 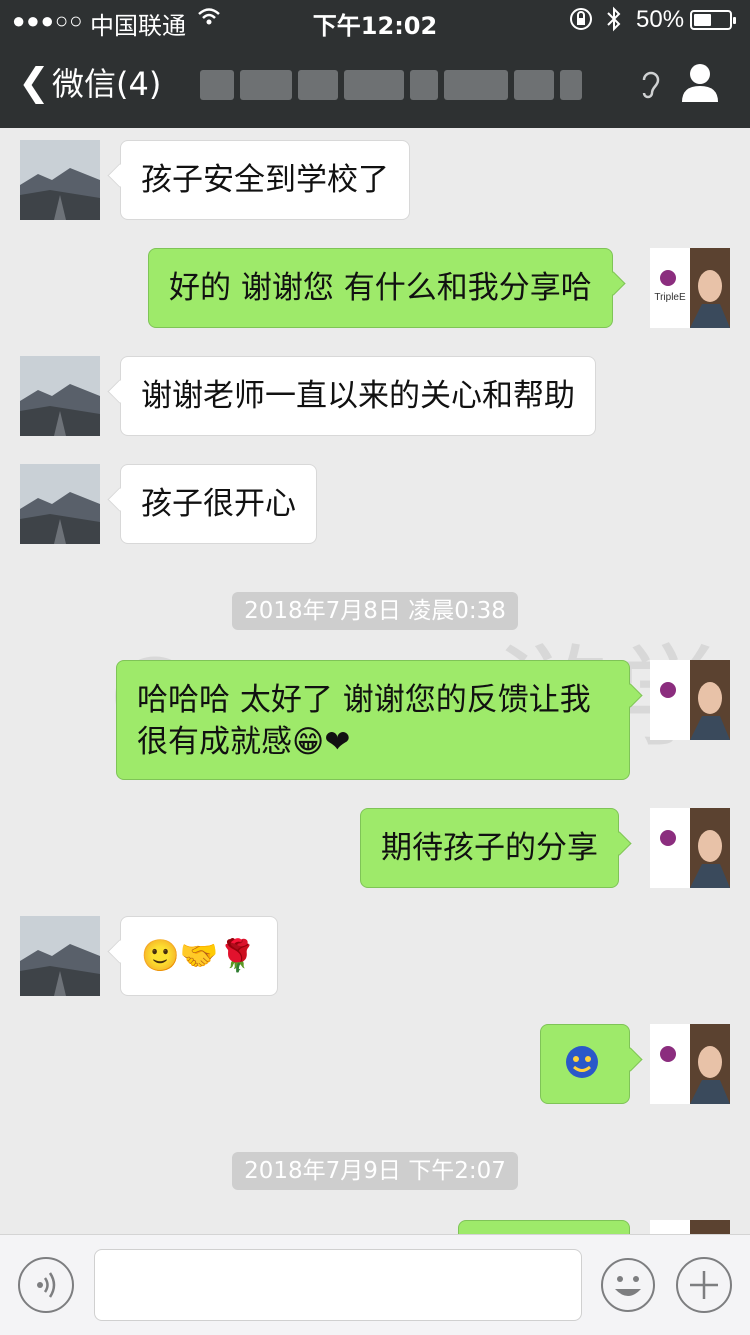 What do you see at coordinates (358, 396) in the screenshot?
I see `message-bubble-incoming: 谢谢老师一直以来的关心和帮助` at bounding box center [358, 396].